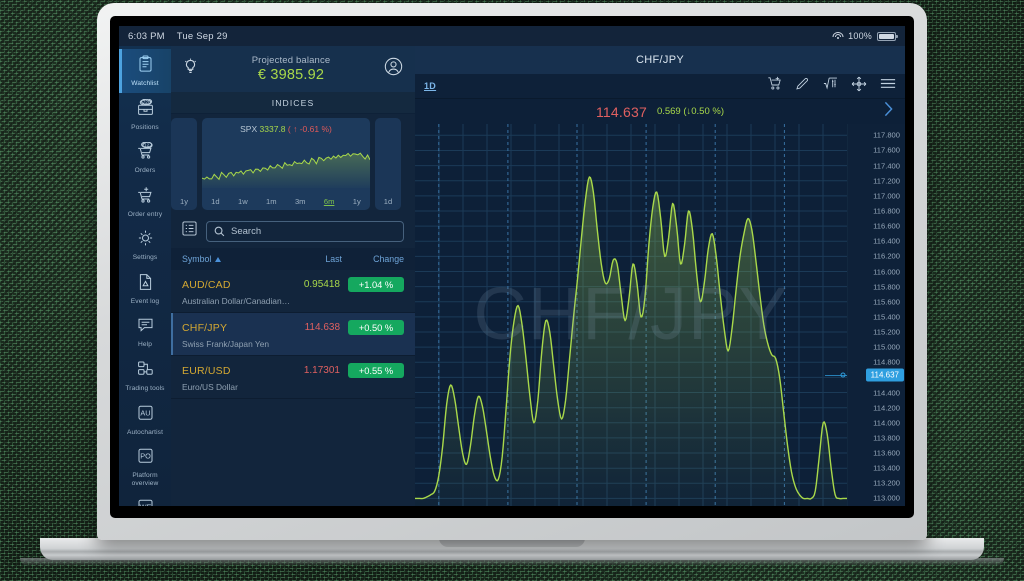  What do you see at coordinates (388, 201) in the screenshot?
I see `index-card-next-label: 1d` at bounding box center [388, 201].